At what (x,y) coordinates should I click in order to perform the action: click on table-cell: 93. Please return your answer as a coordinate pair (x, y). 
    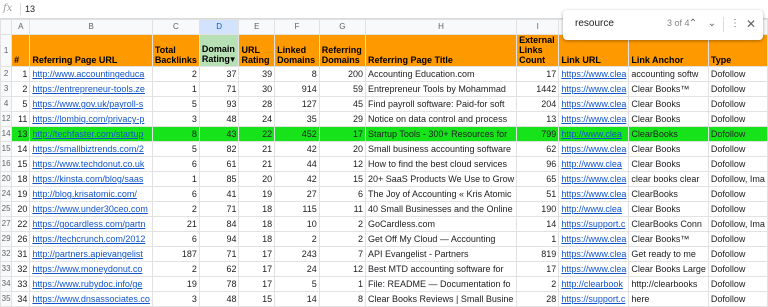
    Looking at the image, I should click on (219, 104).